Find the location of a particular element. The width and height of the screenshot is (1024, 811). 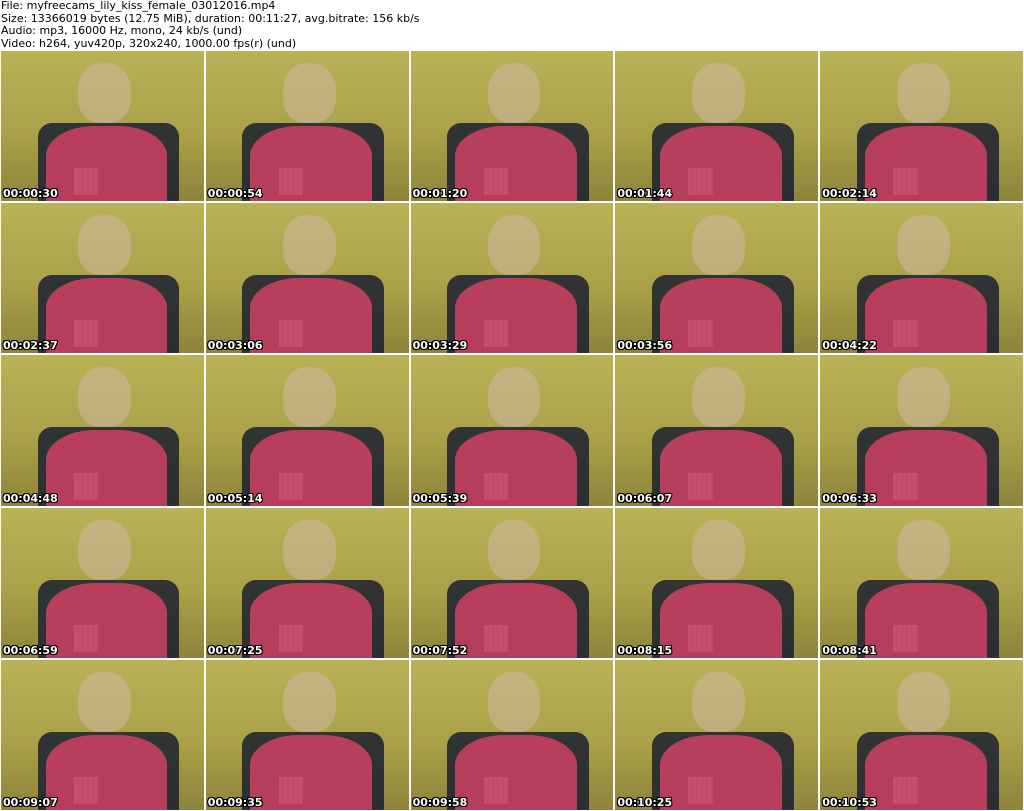

video-thumbnail: 00:09:35 is located at coordinates (307, 734).